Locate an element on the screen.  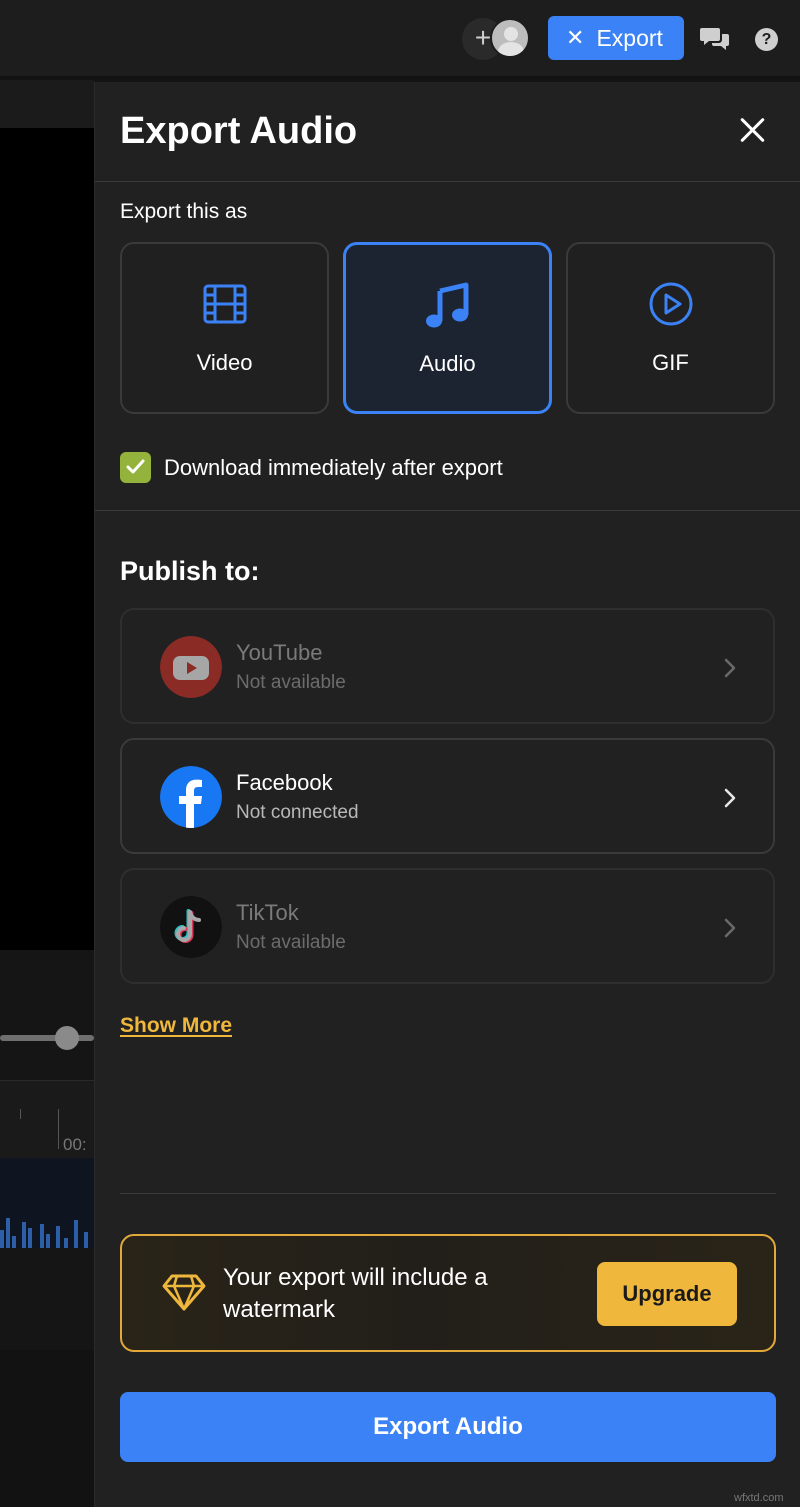
export-toggle-button: ✕ Export is located at coordinates (616, 38).